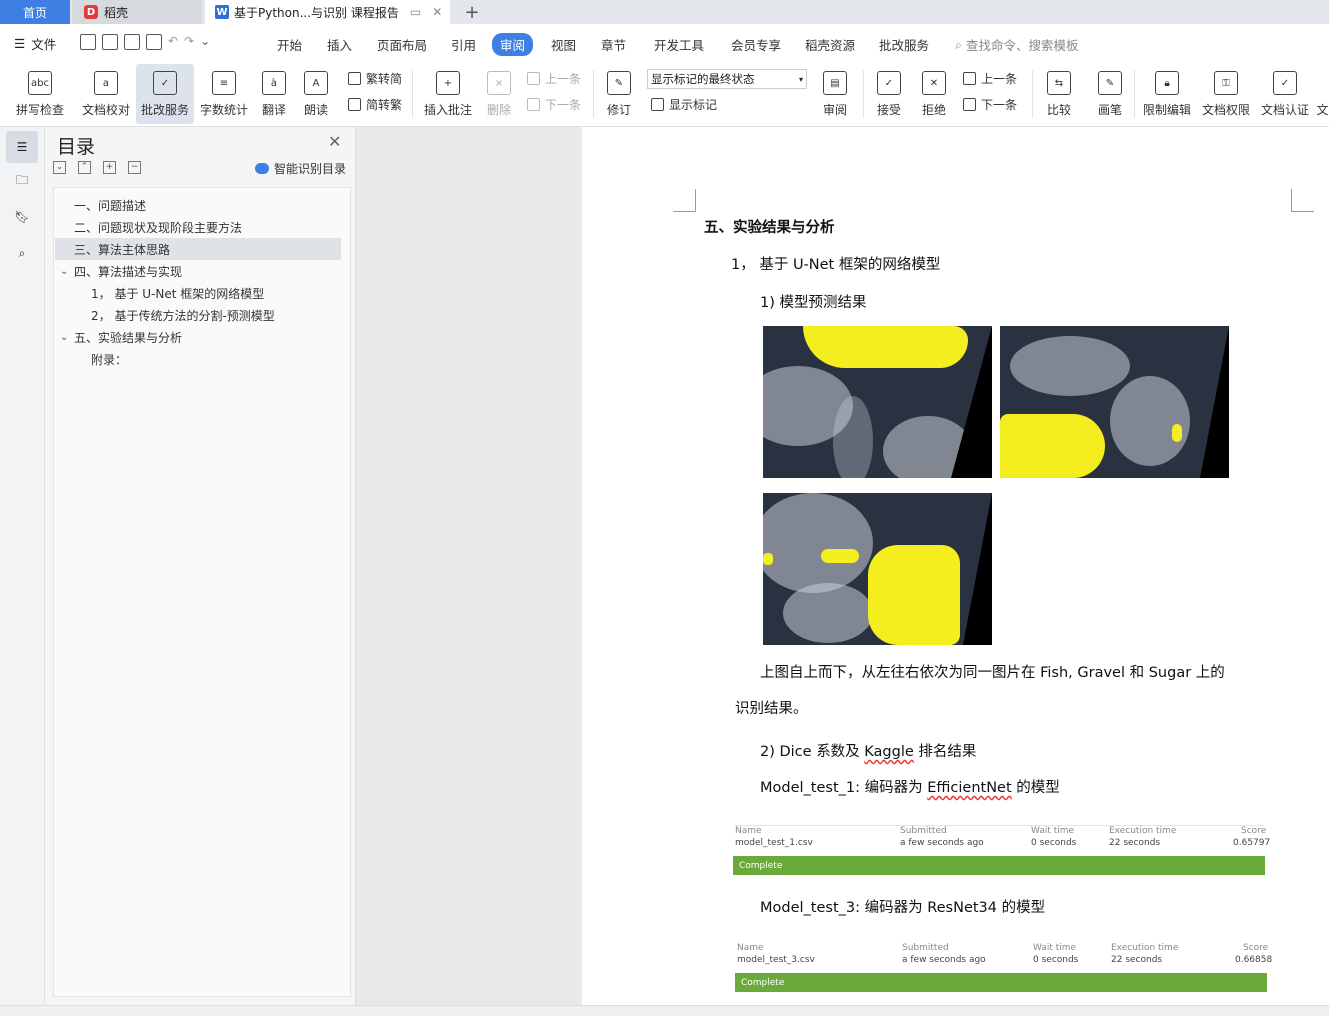  I want to click on markup-state-select: 显示标记的最终状态 ▾, so click(727, 79).